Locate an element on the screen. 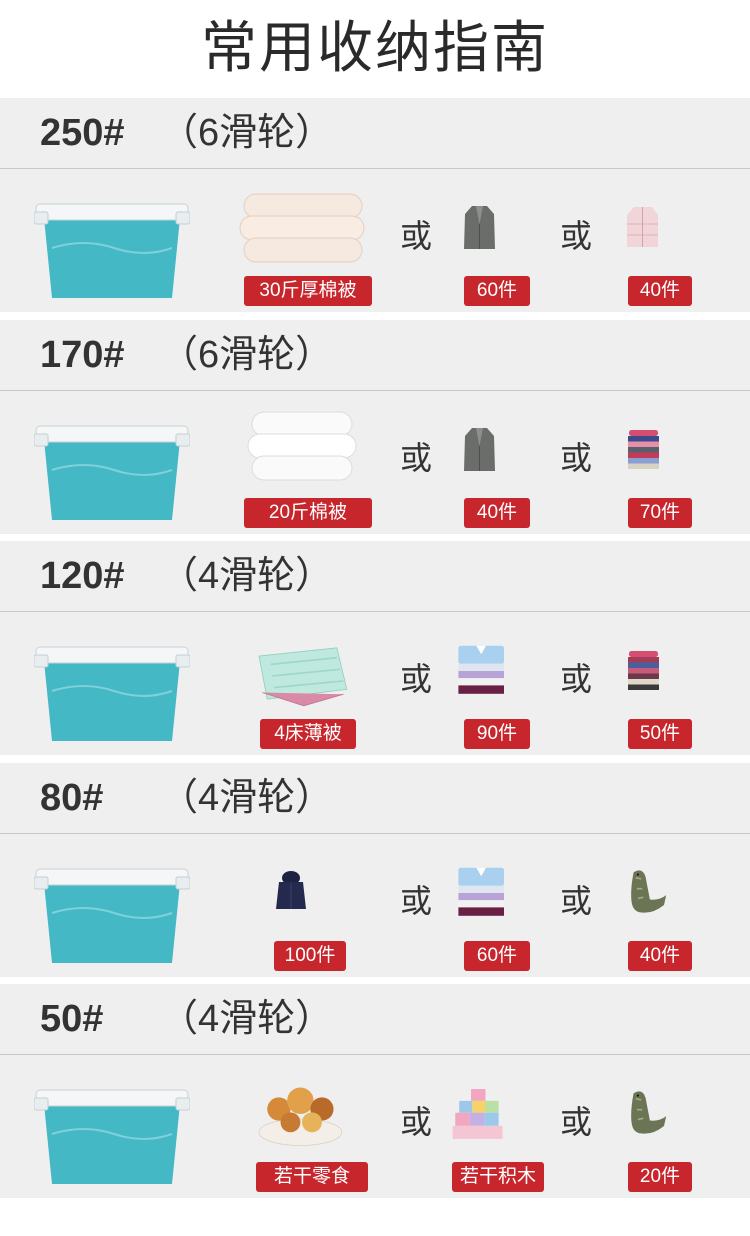 The height and width of the screenshot is (1236, 750). snacks-icon is located at coordinates (300, 1116).